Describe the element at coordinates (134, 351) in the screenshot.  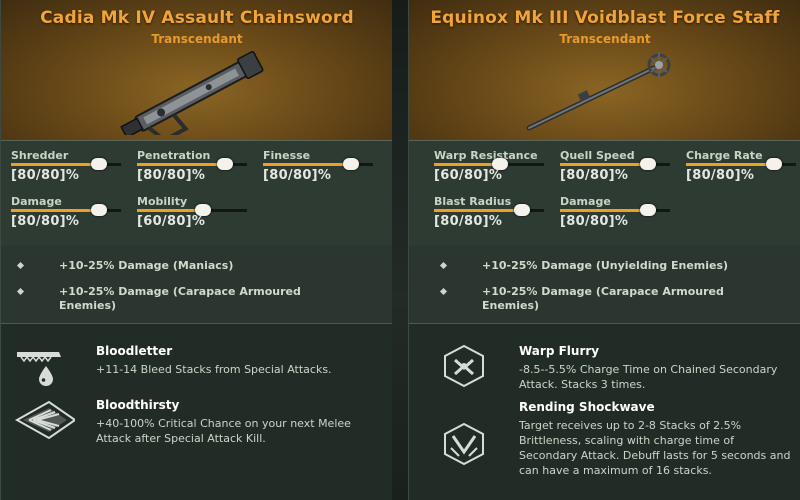
I see `blessing-name: Bloodletter` at that location.